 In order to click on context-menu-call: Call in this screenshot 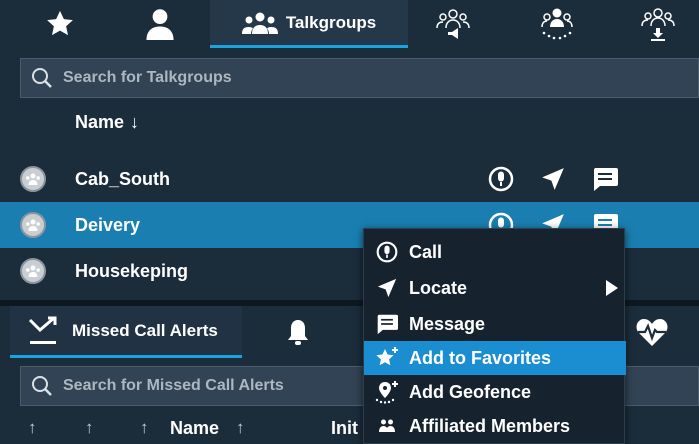, I will do `click(495, 252)`.